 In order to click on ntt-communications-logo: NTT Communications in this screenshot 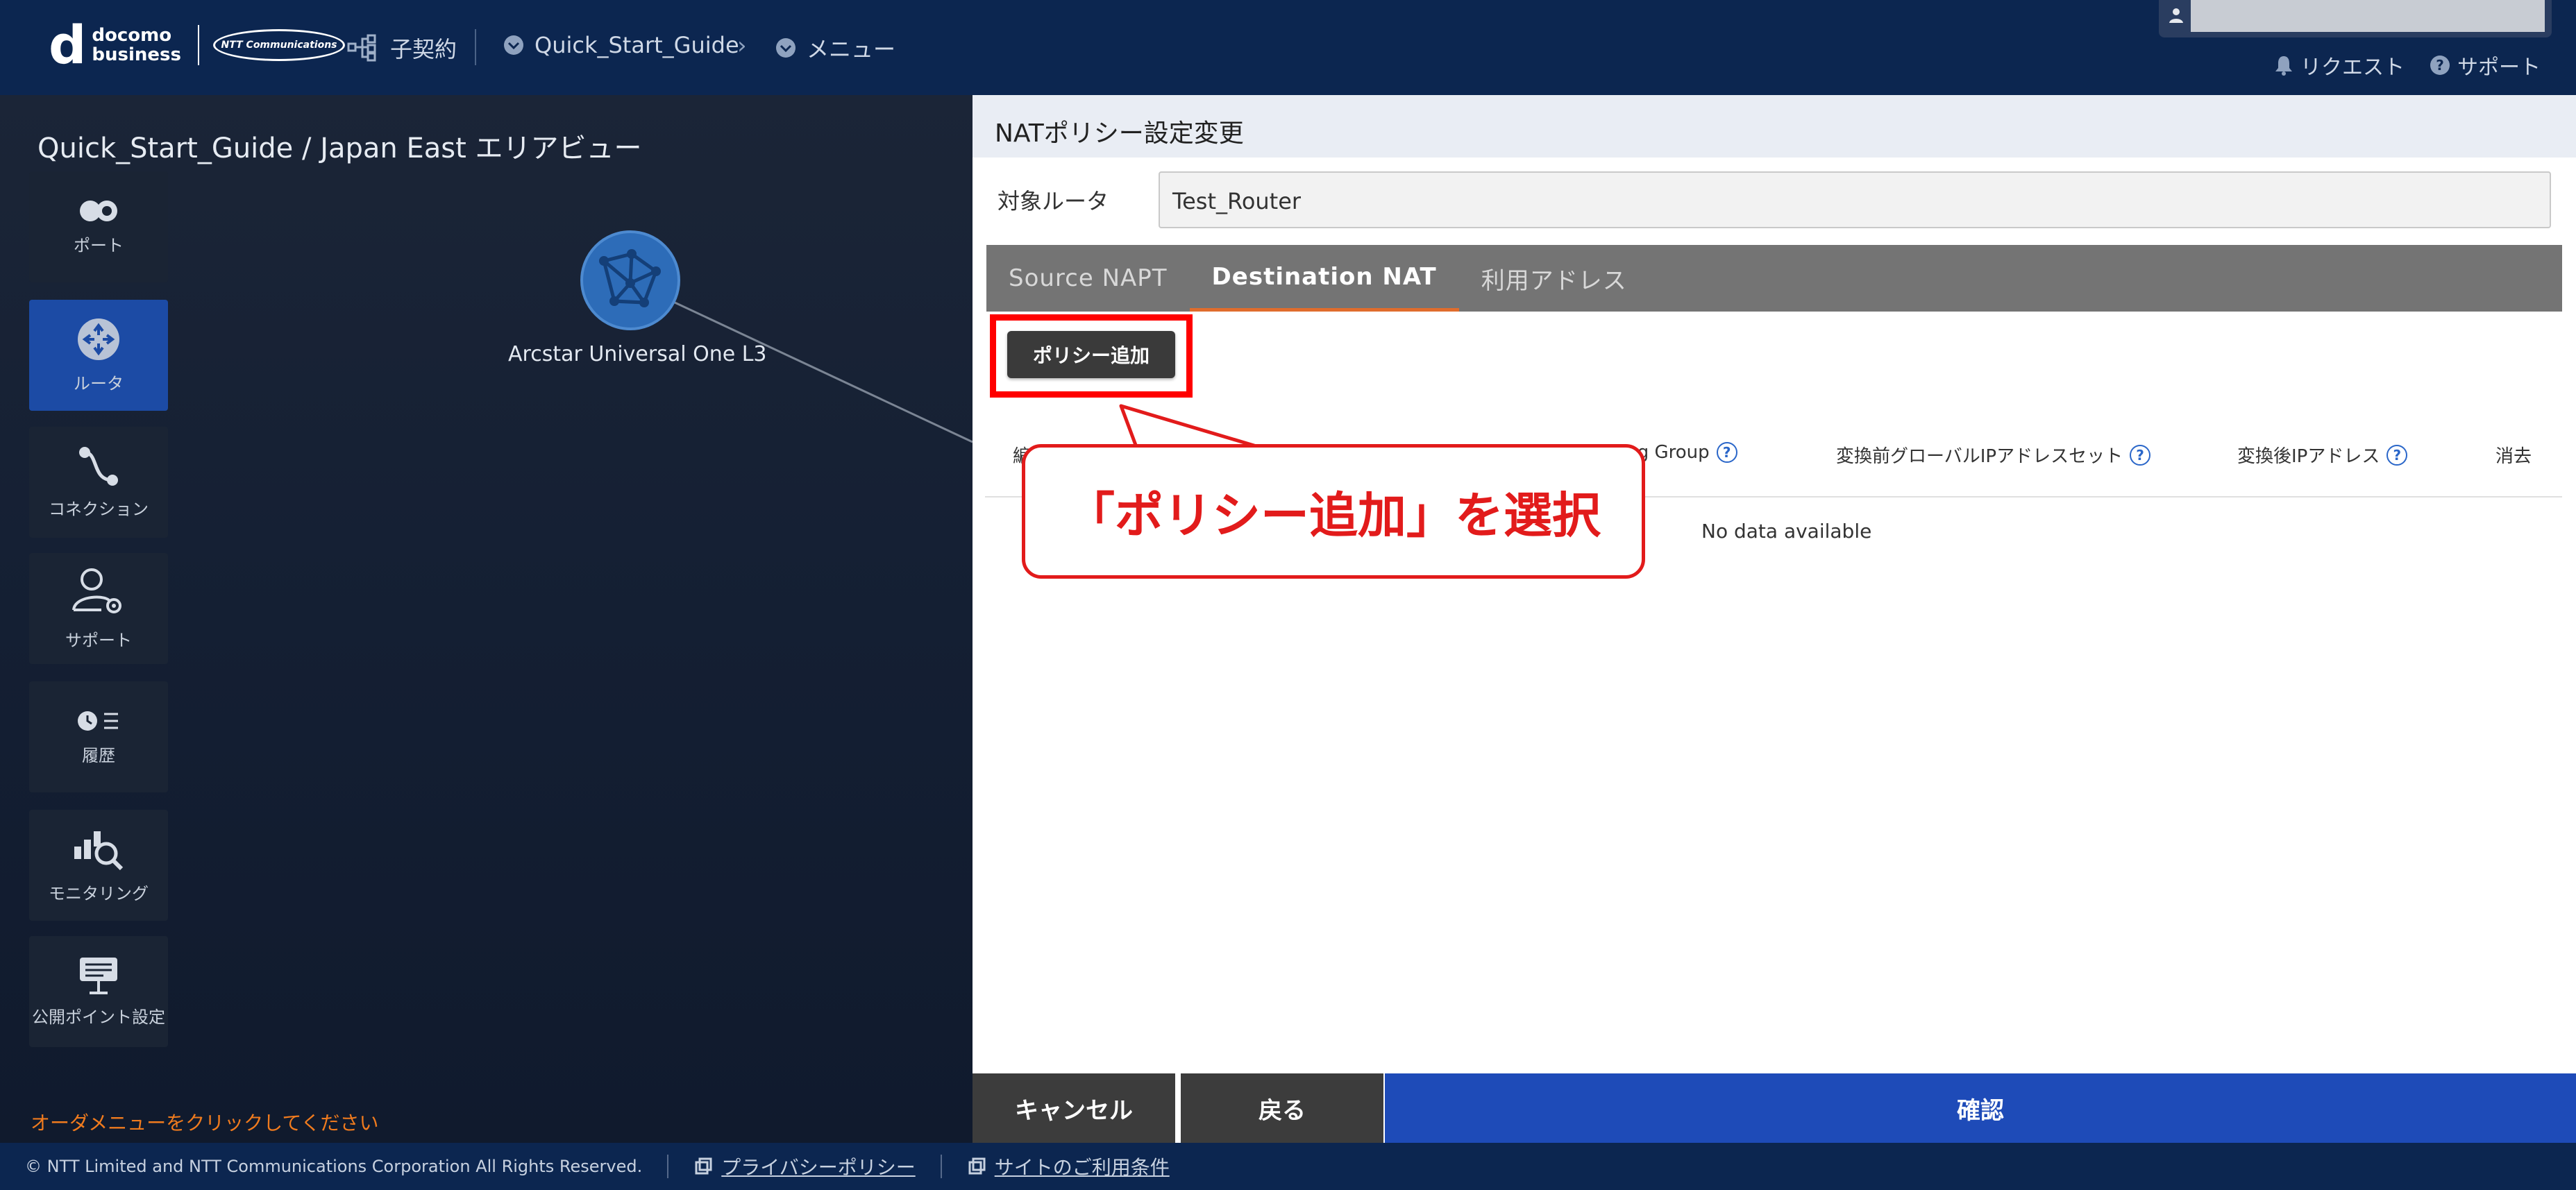, I will do `click(279, 45)`.